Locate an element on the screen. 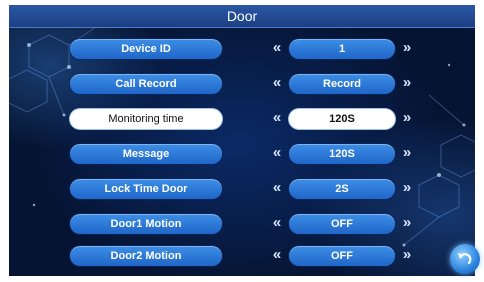  label-door1-motion: Door1 Motion is located at coordinates (146, 224).